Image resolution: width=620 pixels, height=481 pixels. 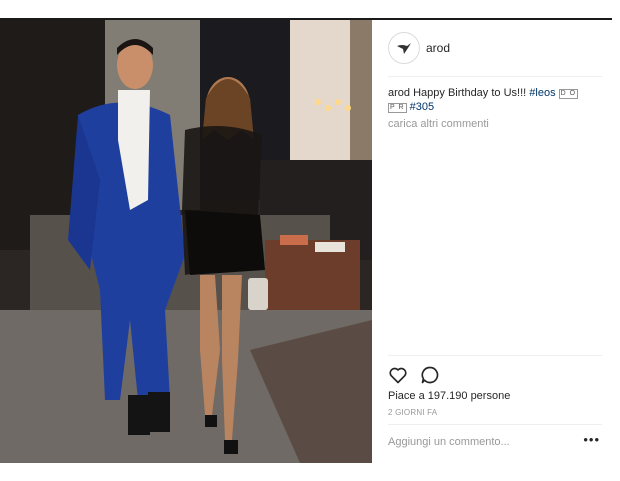 I want to click on caption-username: arod, so click(x=399, y=93).